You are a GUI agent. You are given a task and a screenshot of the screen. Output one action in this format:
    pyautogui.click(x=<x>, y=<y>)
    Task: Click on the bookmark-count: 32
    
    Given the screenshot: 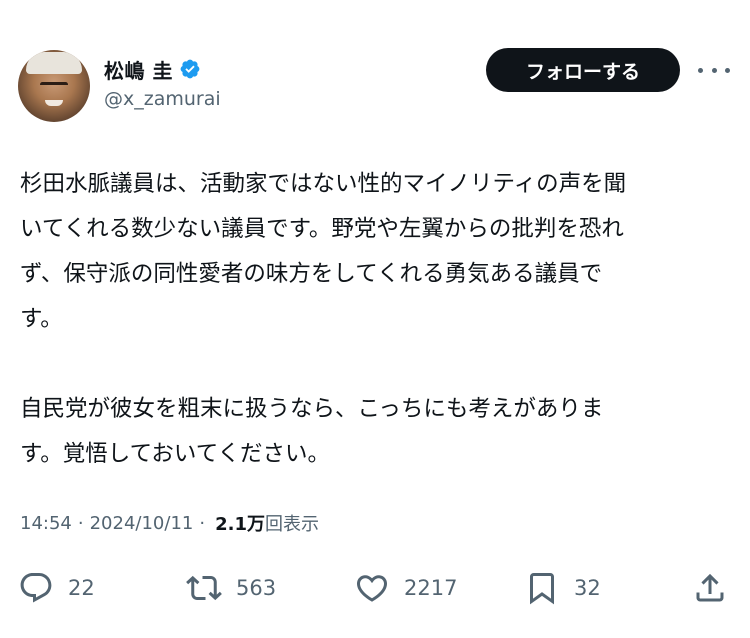 What is the action you would take?
    pyautogui.click(x=587, y=588)
    